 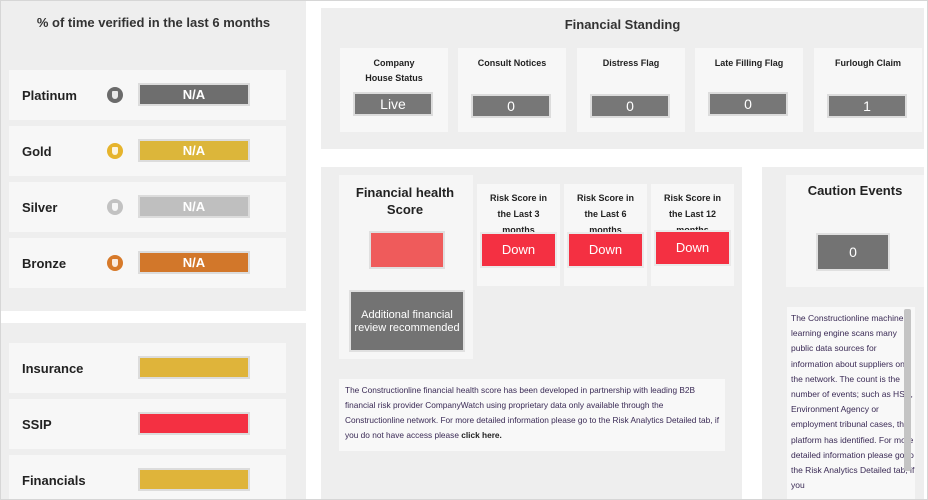 I want to click on fs-label: Furlough Claim, so click(x=868, y=63).